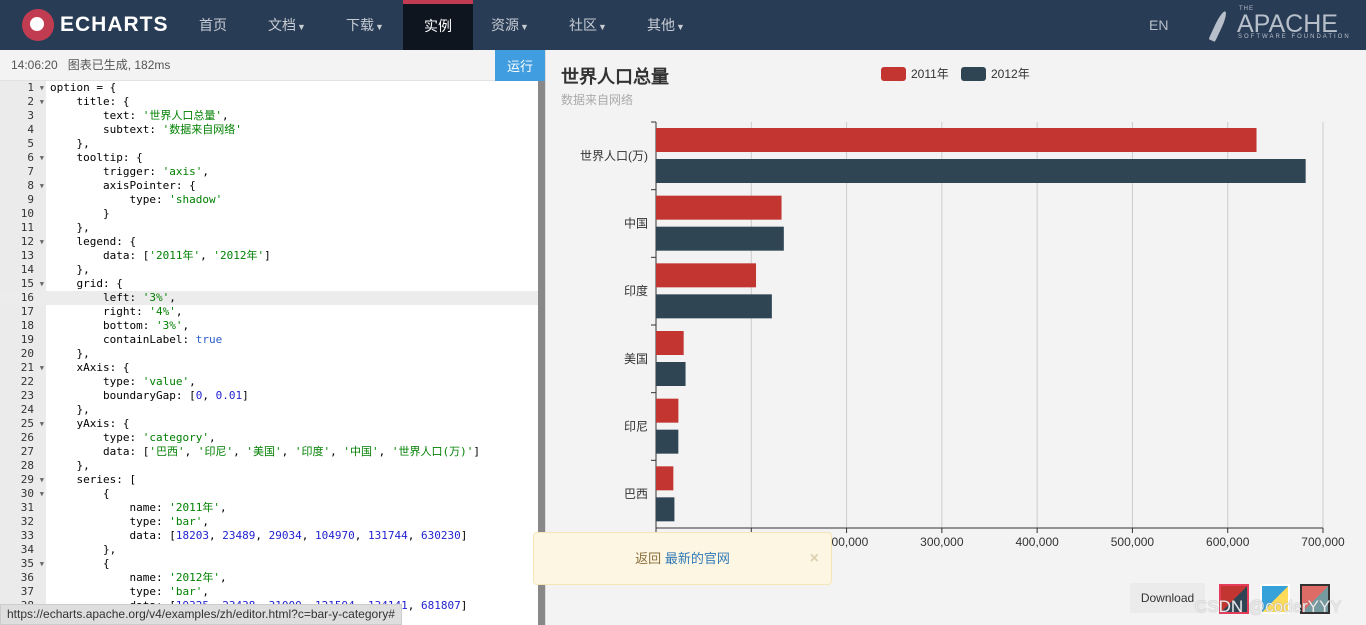 The width and height of the screenshot is (1366, 625). I want to click on code-line: 34 },, so click(269, 550).